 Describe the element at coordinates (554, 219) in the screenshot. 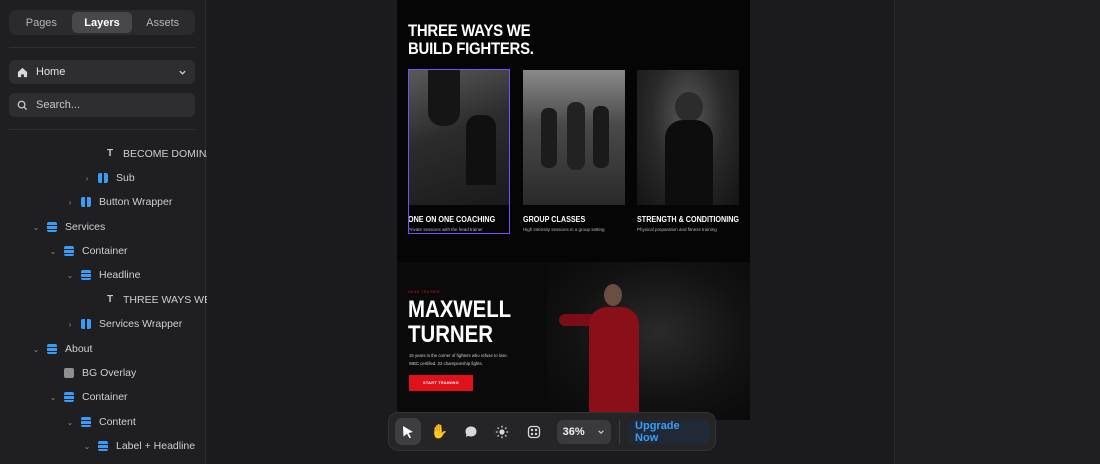

I see `card-title: GROUP CLASSES` at that location.